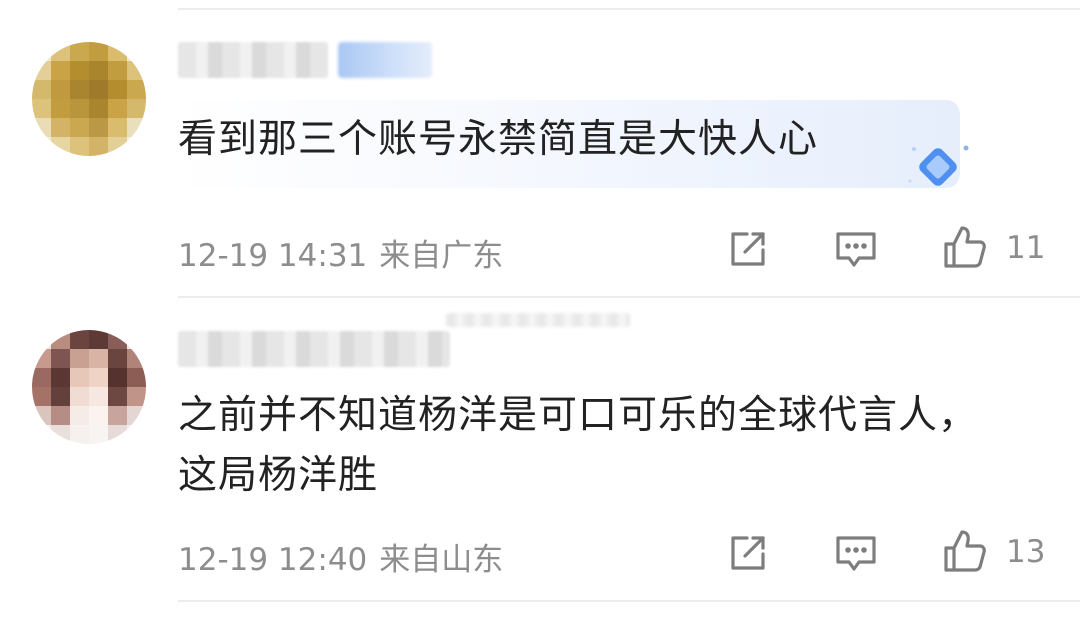  I want to click on comment-meta: 12-19 14:31 来自广东, so click(340, 252).